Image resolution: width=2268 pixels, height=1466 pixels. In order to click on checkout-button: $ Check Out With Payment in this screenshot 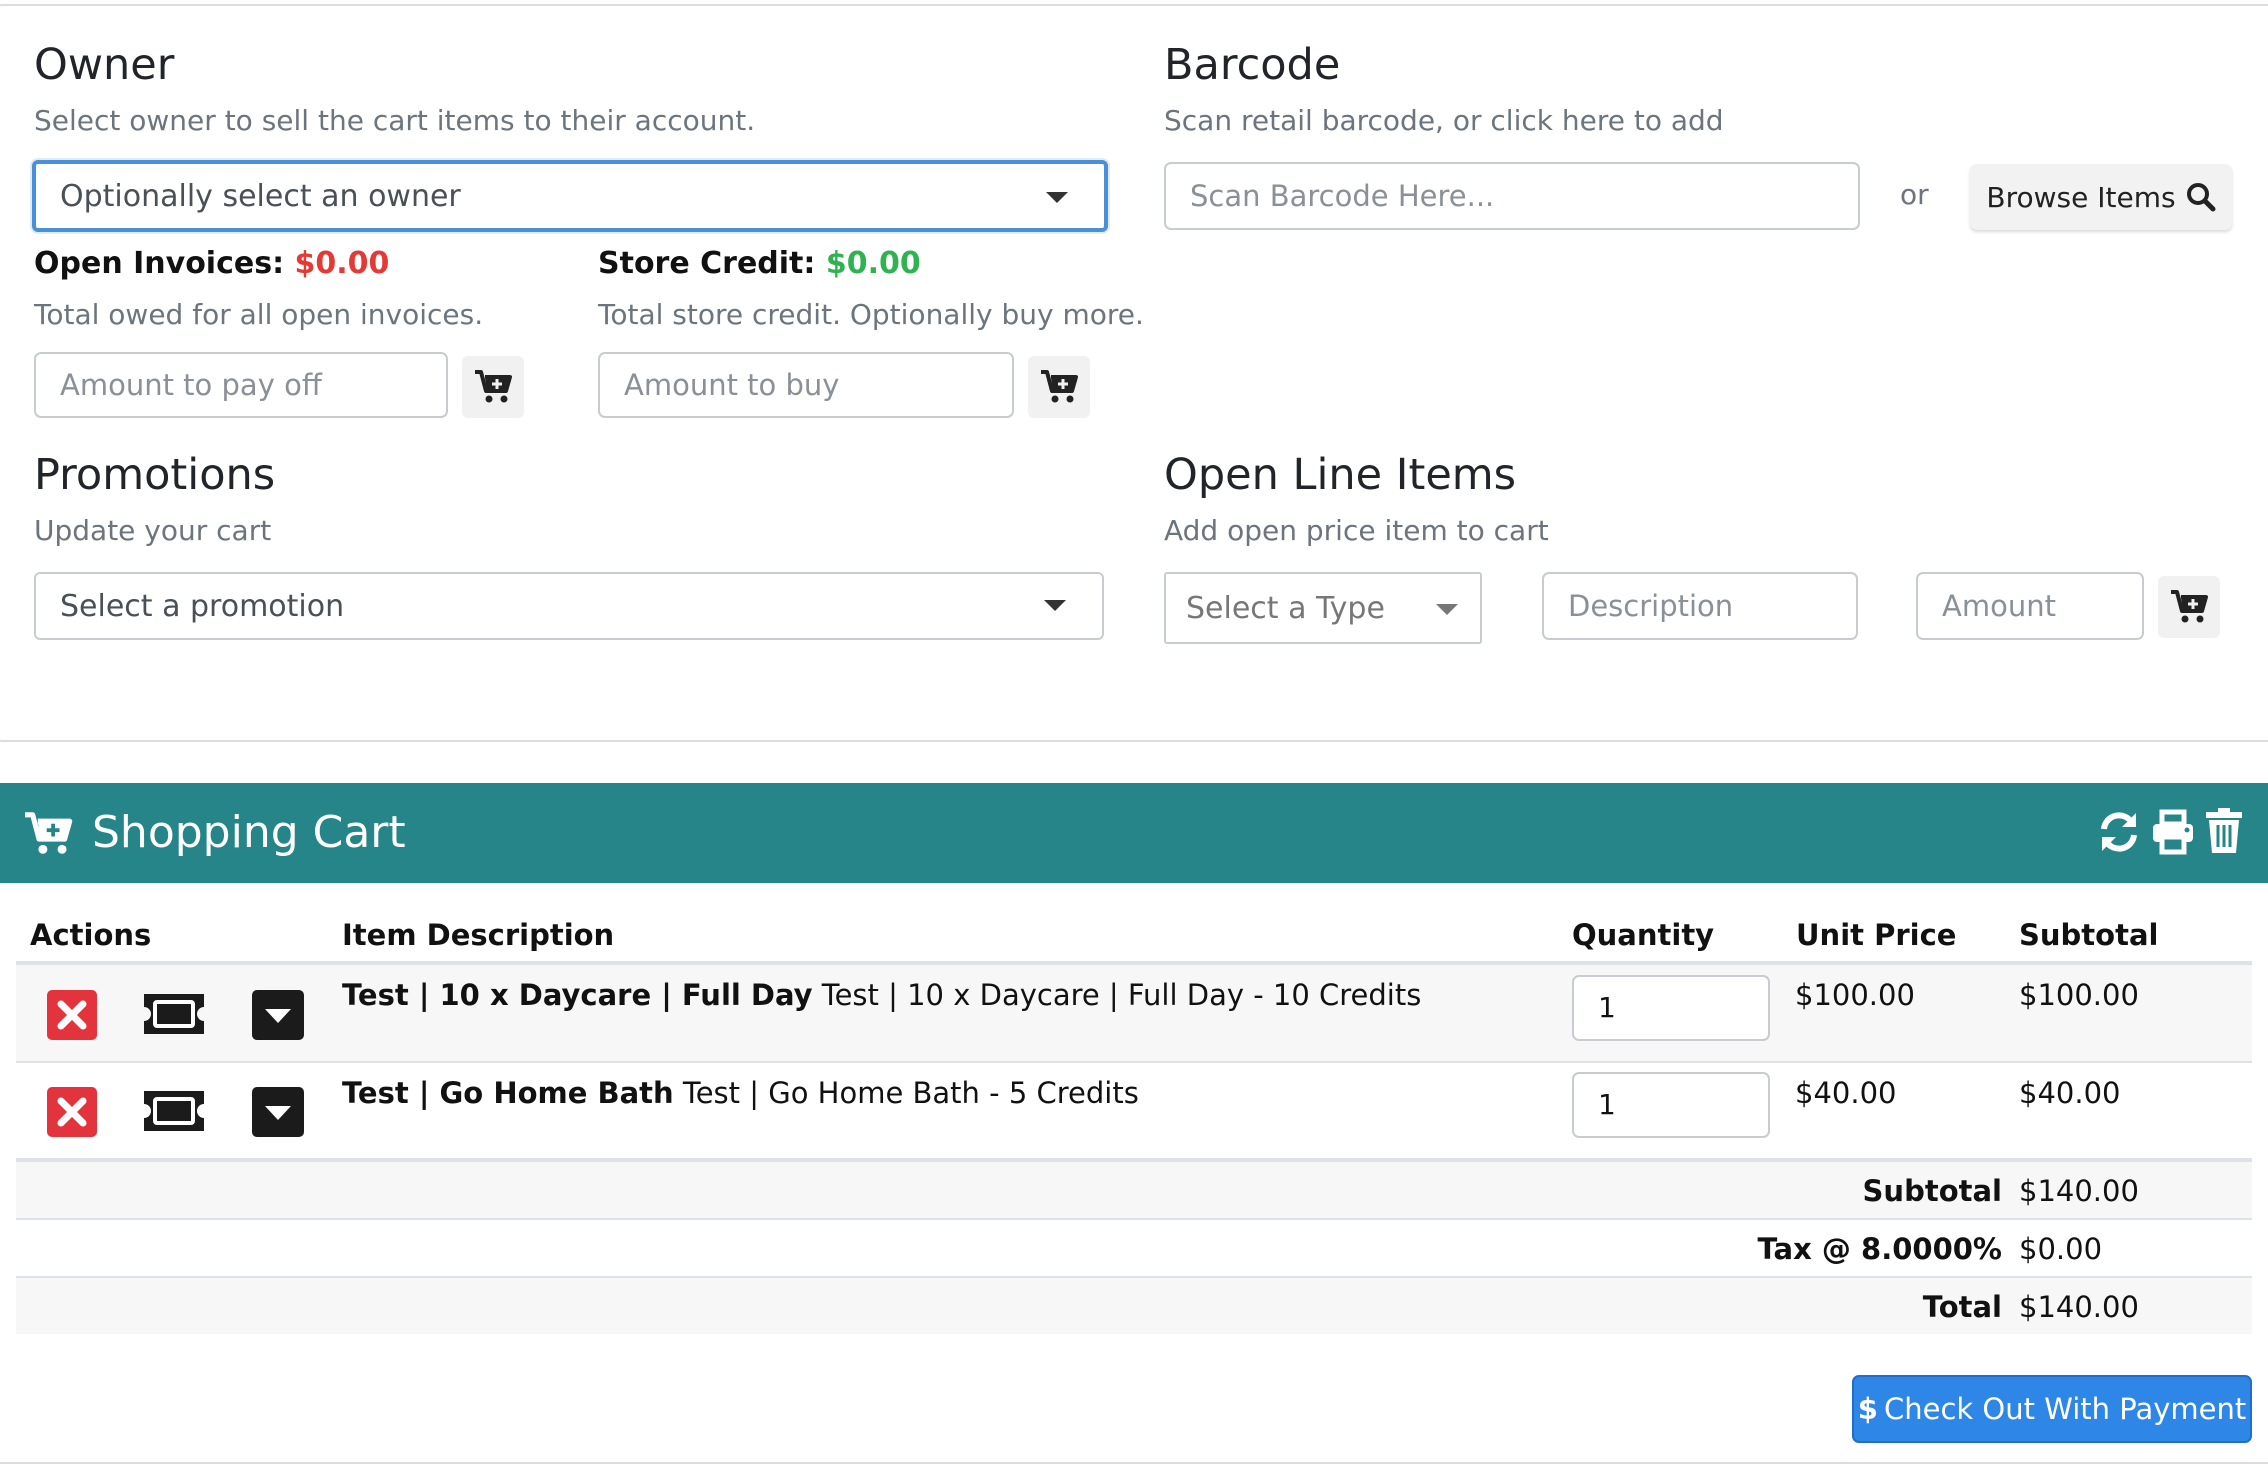, I will do `click(2052, 1409)`.